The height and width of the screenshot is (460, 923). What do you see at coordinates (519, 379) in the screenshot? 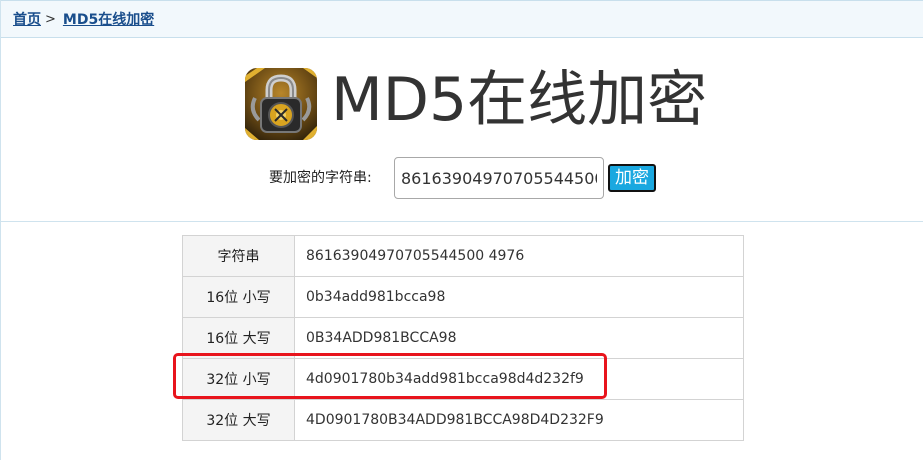
I see `row-value: 4d0901780b34add981bcca98d4d232f9` at bounding box center [519, 379].